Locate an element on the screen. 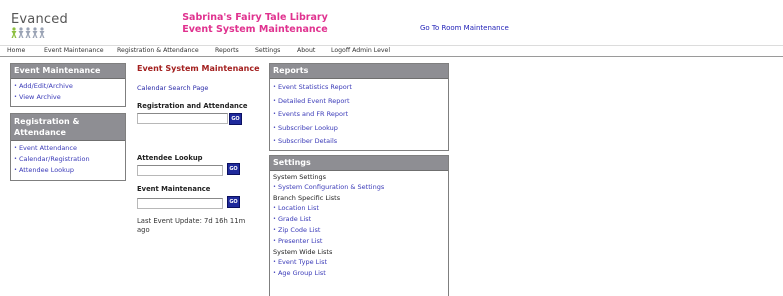 Image resolution: width=783 pixels, height=296 pixels. last-event-update: Last Event Update: 7d 16h 11m ago is located at coordinates (191, 225).